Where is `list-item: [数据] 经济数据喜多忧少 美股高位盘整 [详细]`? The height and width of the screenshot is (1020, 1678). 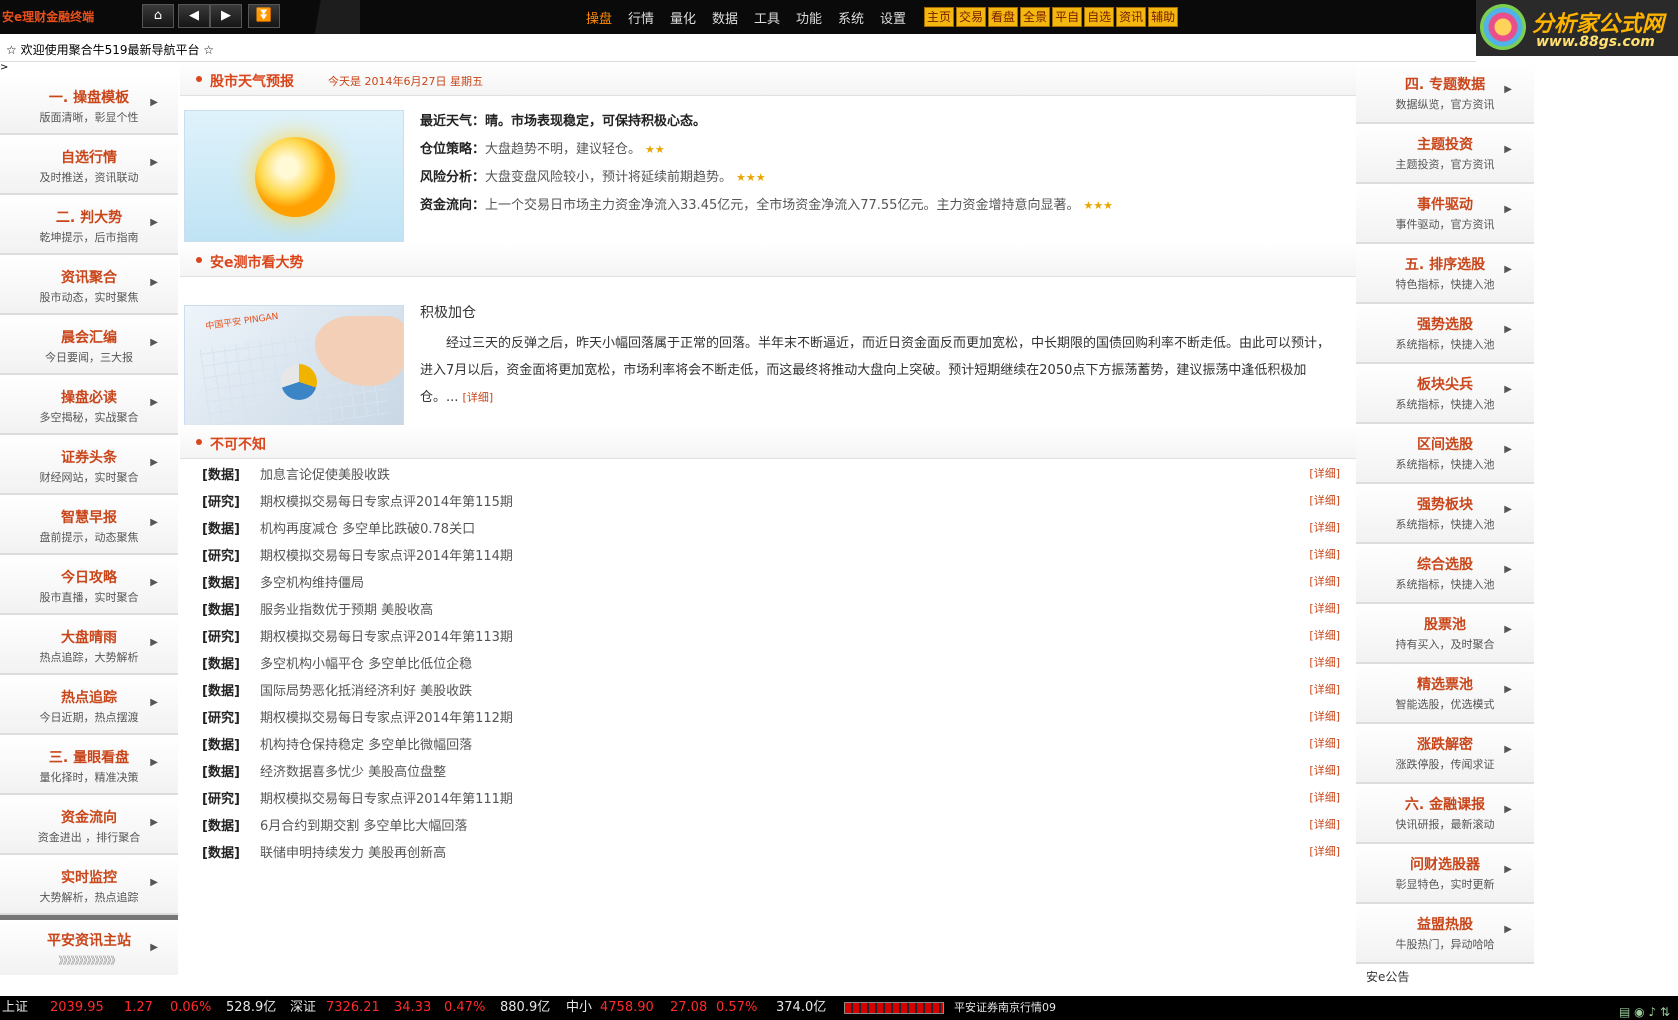
list-item: [数据] 经济数据喜多忧少 美股高位盘整 [详细] is located at coordinates (768, 768).